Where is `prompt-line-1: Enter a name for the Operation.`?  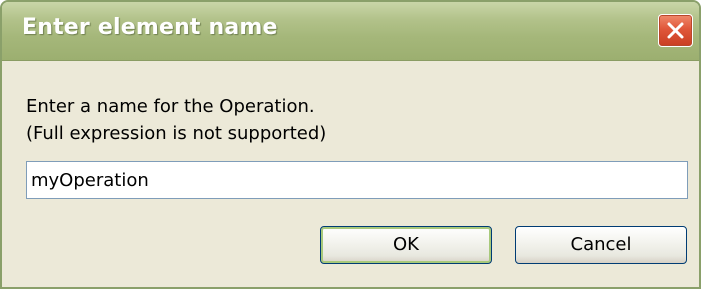 prompt-line-1: Enter a name for the Operation. is located at coordinates (170, 106).